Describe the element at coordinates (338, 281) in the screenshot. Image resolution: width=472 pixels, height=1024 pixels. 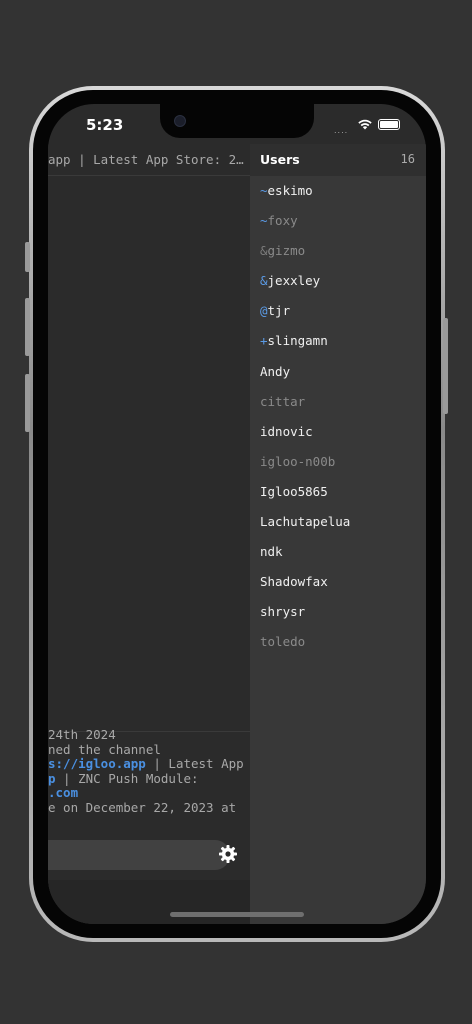
I see `user-item: &jexxley` at that location.